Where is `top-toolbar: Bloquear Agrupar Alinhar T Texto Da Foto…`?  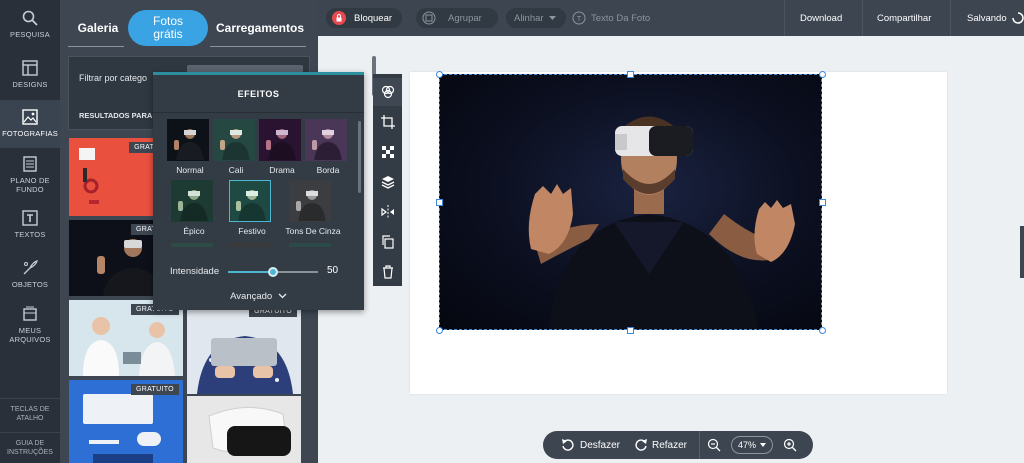
top-toolbar: Bloquear Agrupar Alinhar T Texto Da Foto… is located at coordinates (671, 18).